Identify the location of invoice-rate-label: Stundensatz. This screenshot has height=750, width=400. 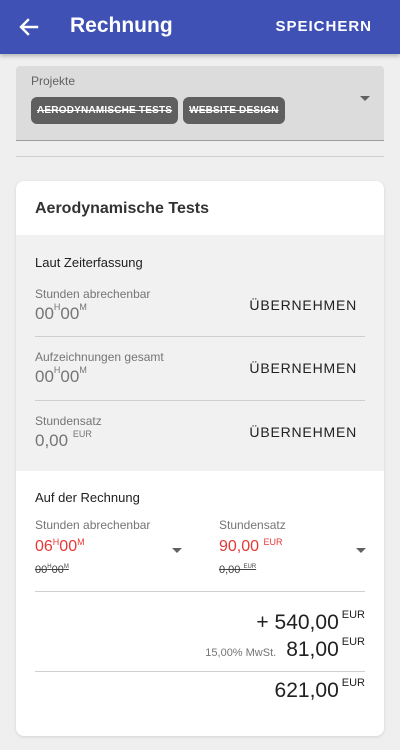
(252, 525).